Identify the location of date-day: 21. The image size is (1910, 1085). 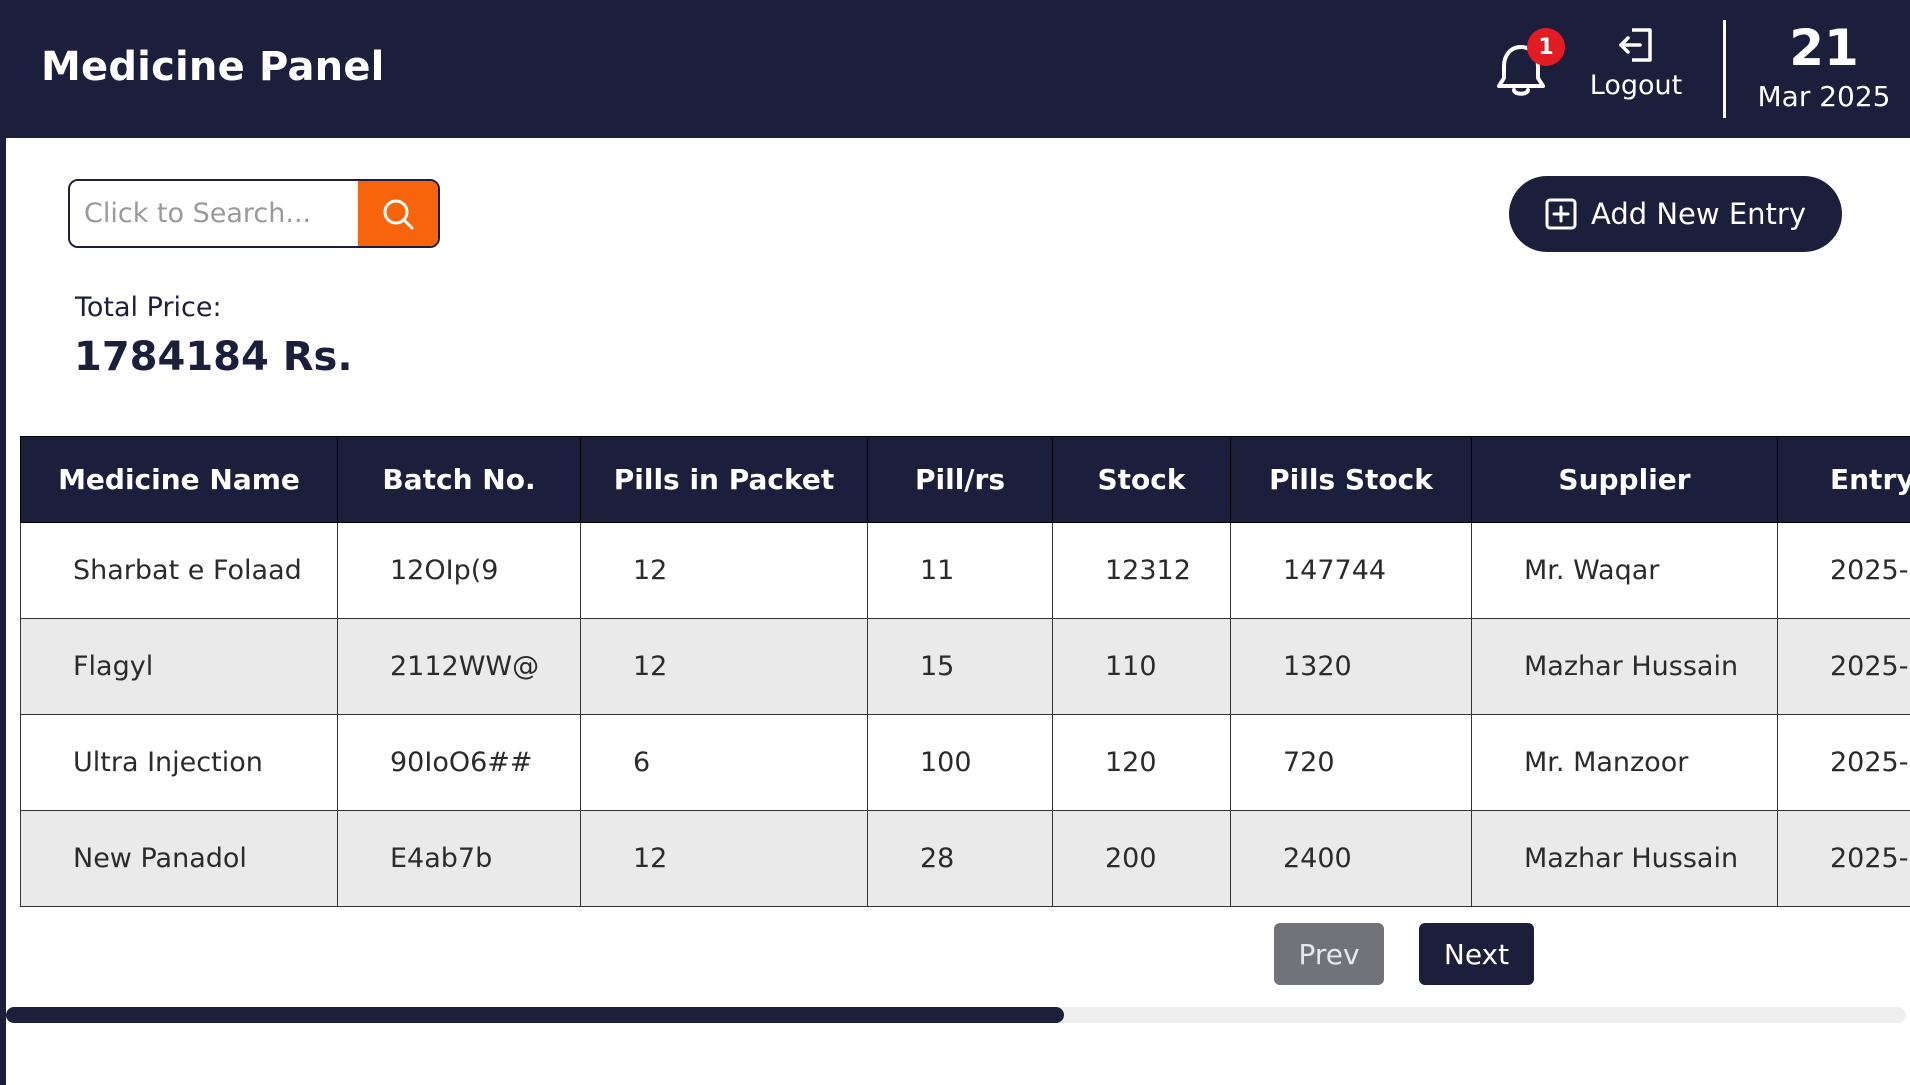
(1824, 48).